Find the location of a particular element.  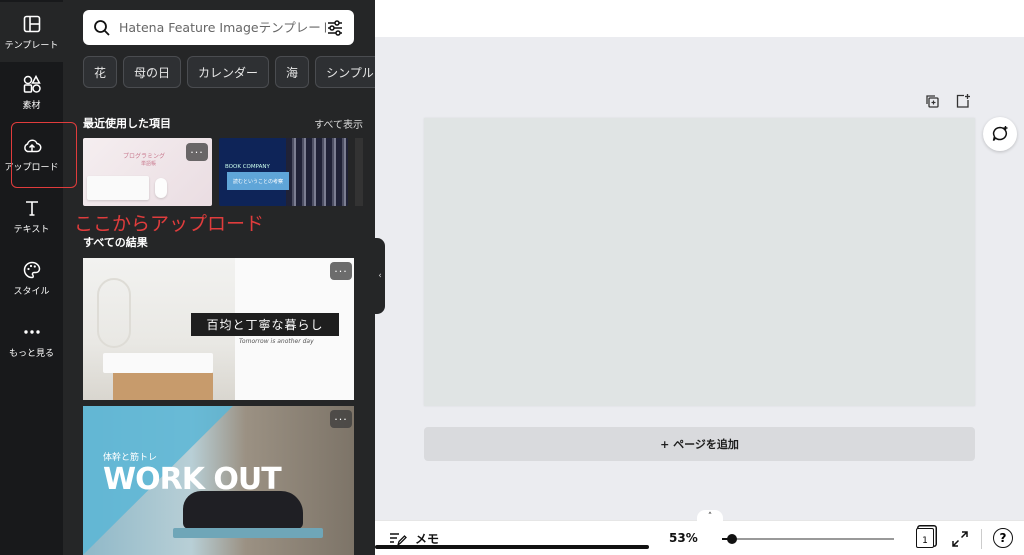

chevron-up-icon: ˄ is located at coordinates (710, 517).